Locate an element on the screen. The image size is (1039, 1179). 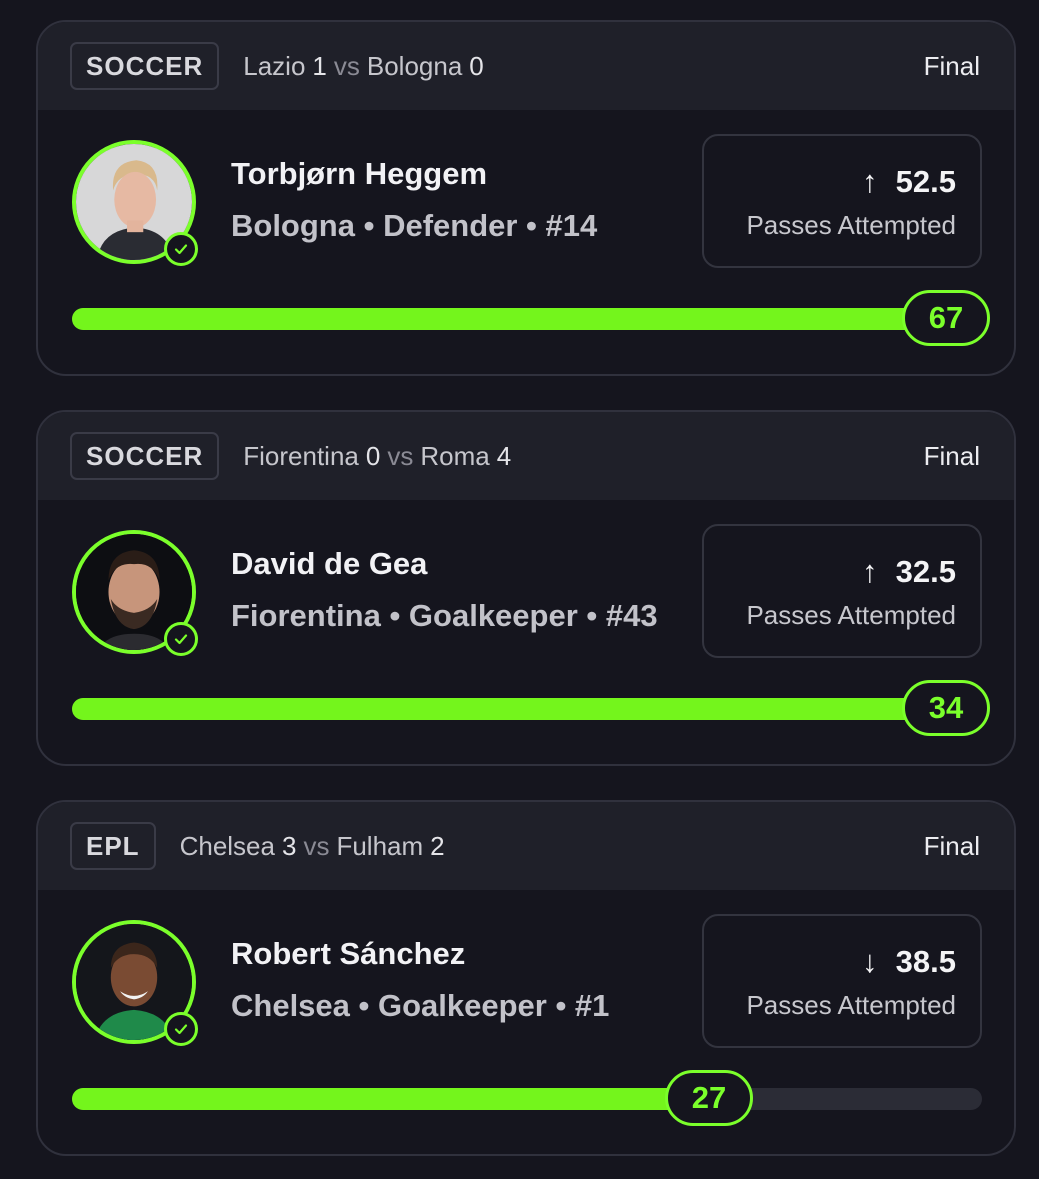
team-2-name: Bologna is located at coordinates (414, 65).